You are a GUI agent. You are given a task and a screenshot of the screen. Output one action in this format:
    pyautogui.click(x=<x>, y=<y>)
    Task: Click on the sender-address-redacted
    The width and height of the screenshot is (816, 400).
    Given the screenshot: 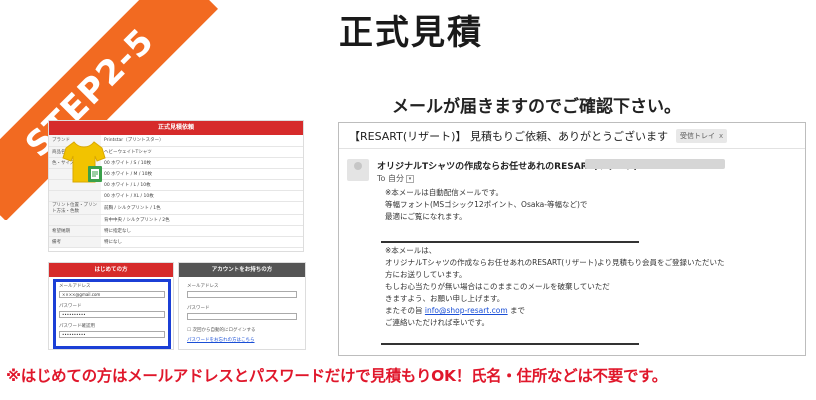 What is the action you would take?
    pyautogui.click(x=655, y=164)
    